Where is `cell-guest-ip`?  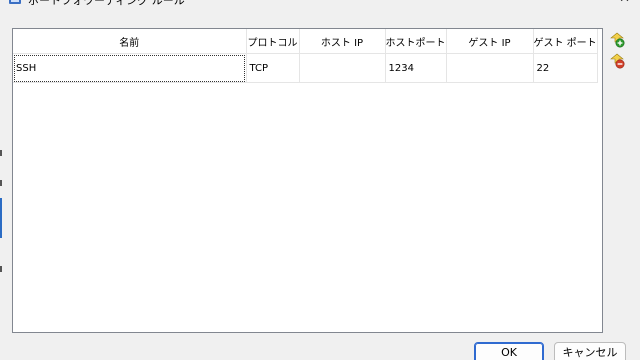
cell-guest-ip is located at coordinates (490, 68).